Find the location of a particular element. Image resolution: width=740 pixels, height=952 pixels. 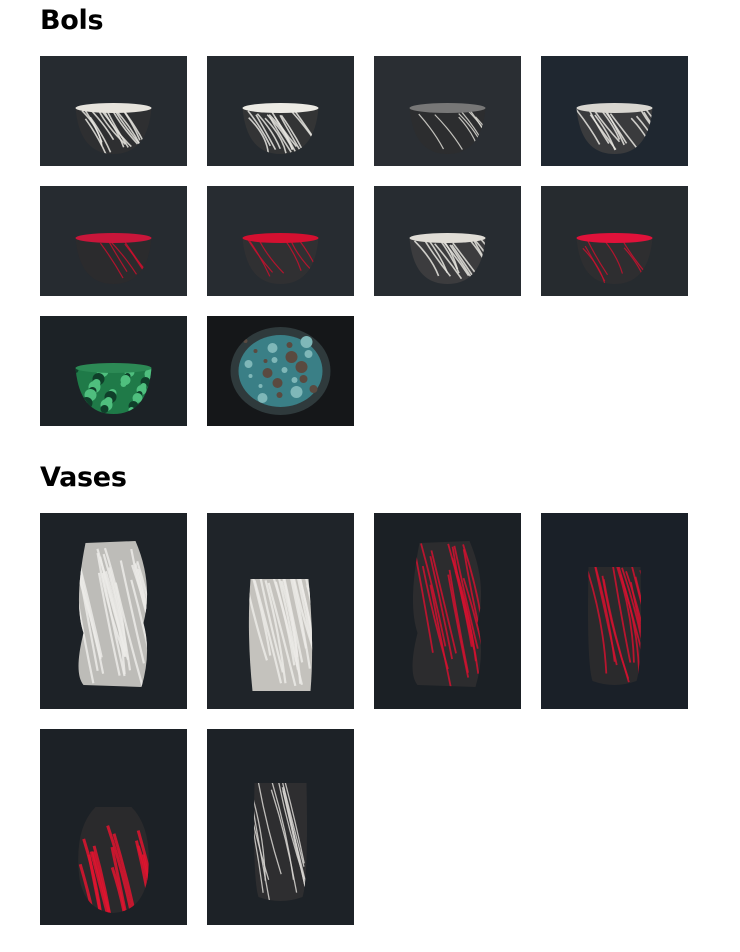

section-title-vases: Vases is located at coordinates (83, 477).